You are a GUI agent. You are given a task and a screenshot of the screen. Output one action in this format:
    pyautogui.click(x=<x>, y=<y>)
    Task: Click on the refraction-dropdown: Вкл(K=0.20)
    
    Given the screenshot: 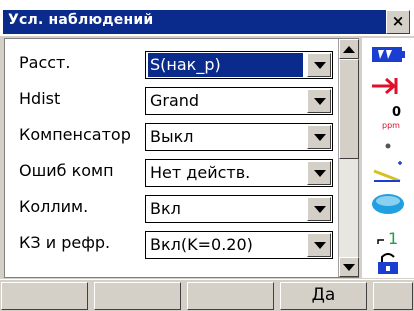 What is the action you would take?
    pyautogui.click(x=239, y=245)
    